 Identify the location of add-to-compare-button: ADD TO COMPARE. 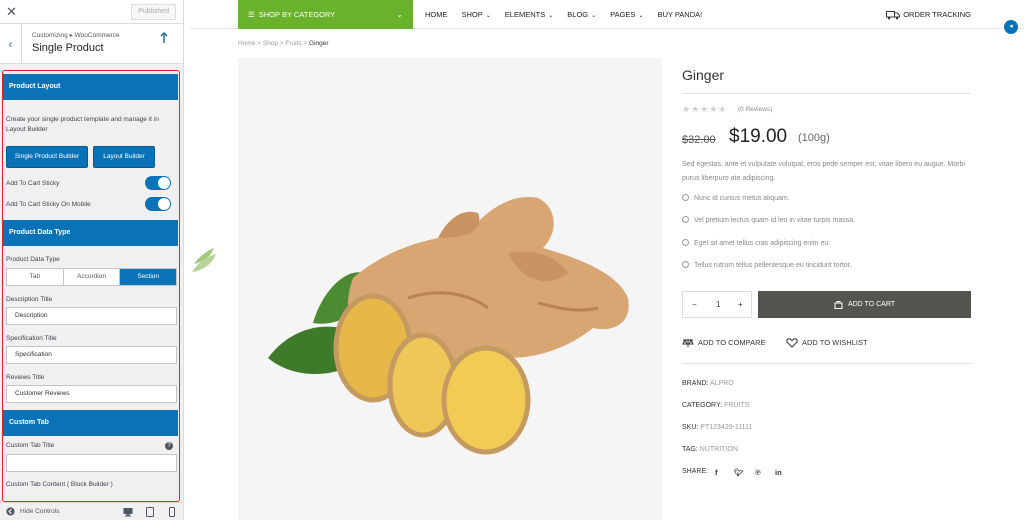
(724, 343).